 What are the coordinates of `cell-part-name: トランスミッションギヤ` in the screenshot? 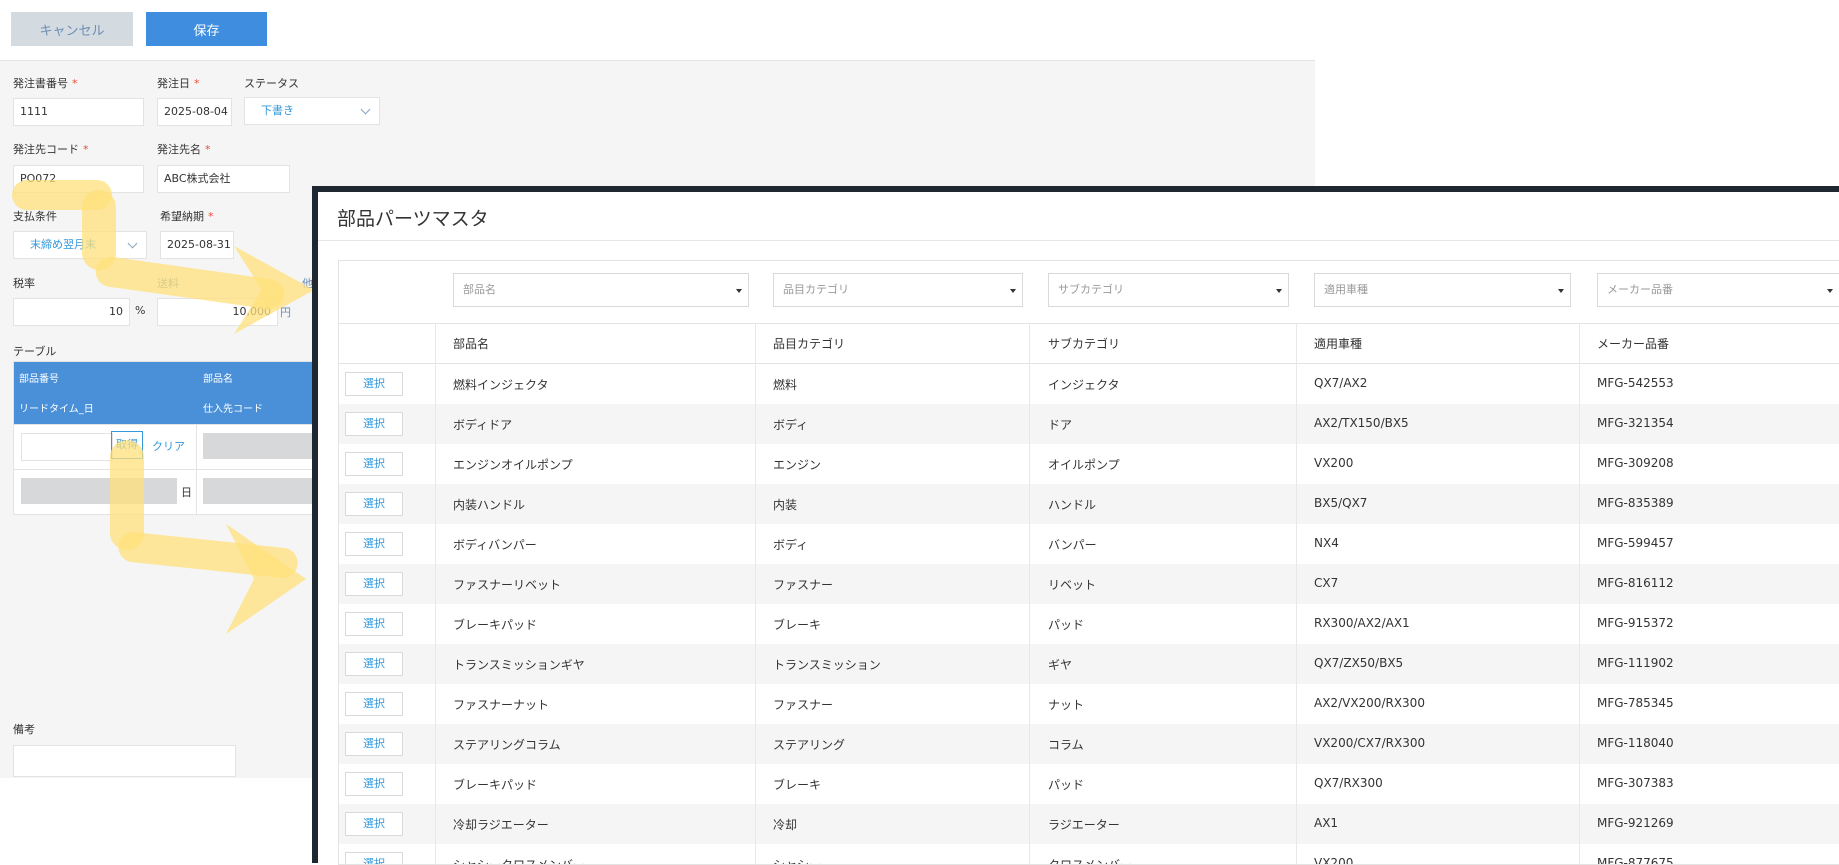 It's located at (519, 665).